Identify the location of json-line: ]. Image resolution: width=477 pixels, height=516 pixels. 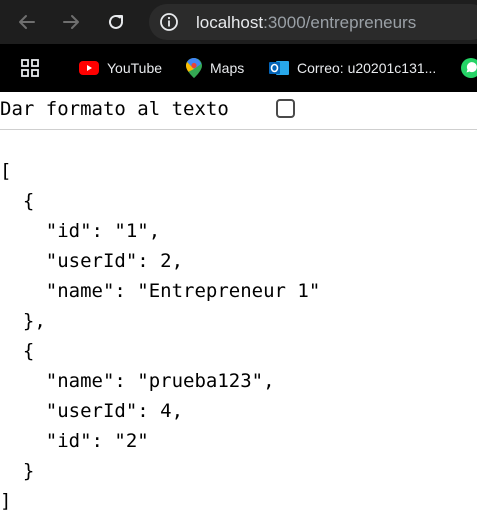
(6, 501).